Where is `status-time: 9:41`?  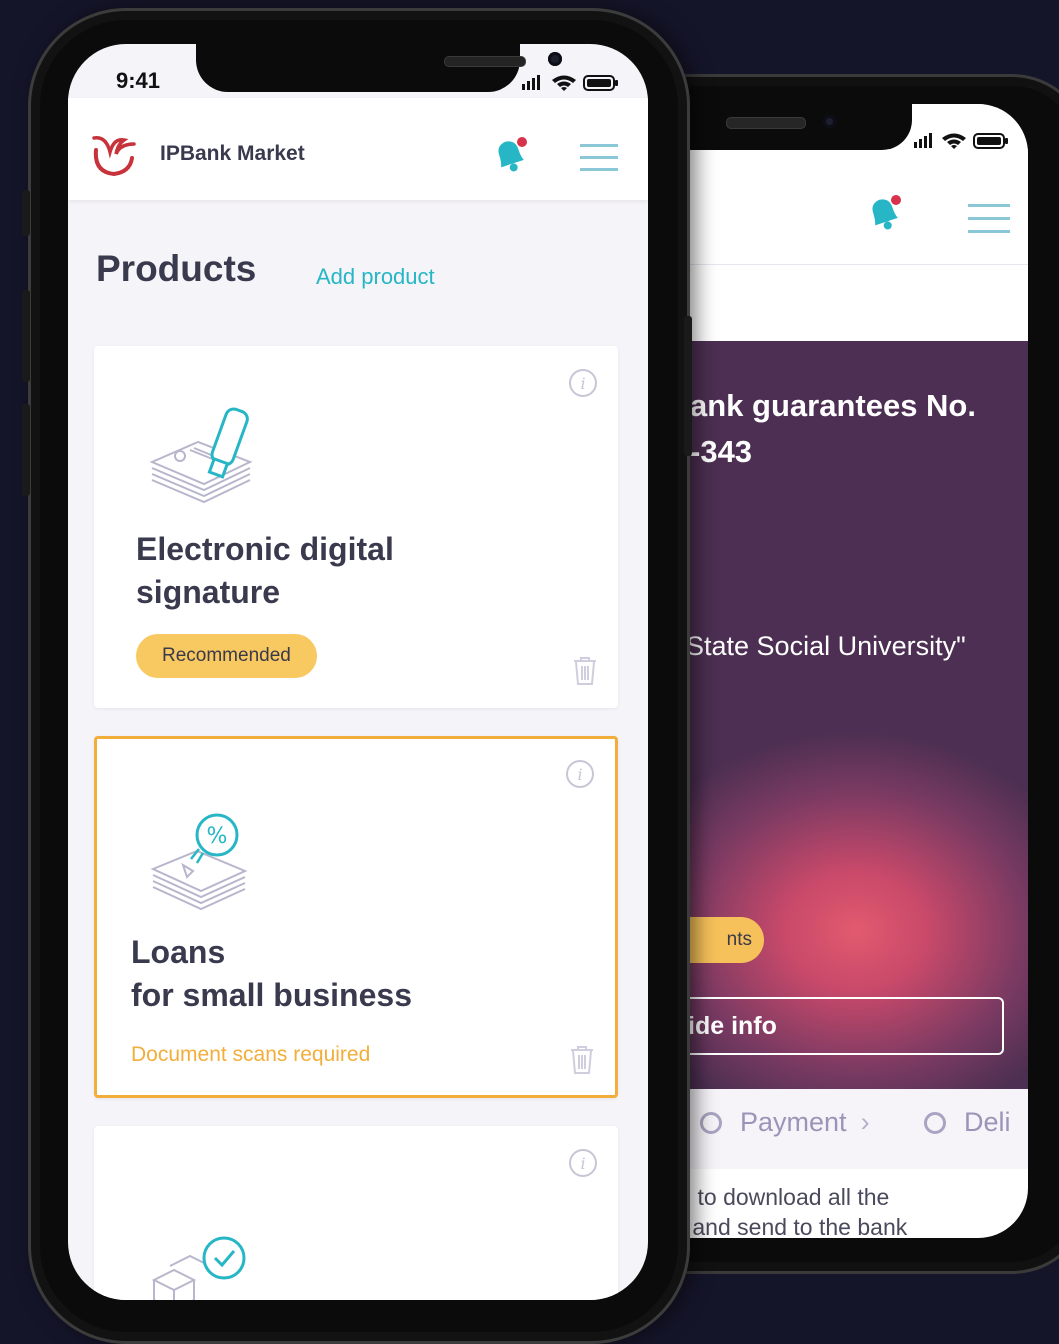 status-time: 9:41 is located at coordinates (138, 80).